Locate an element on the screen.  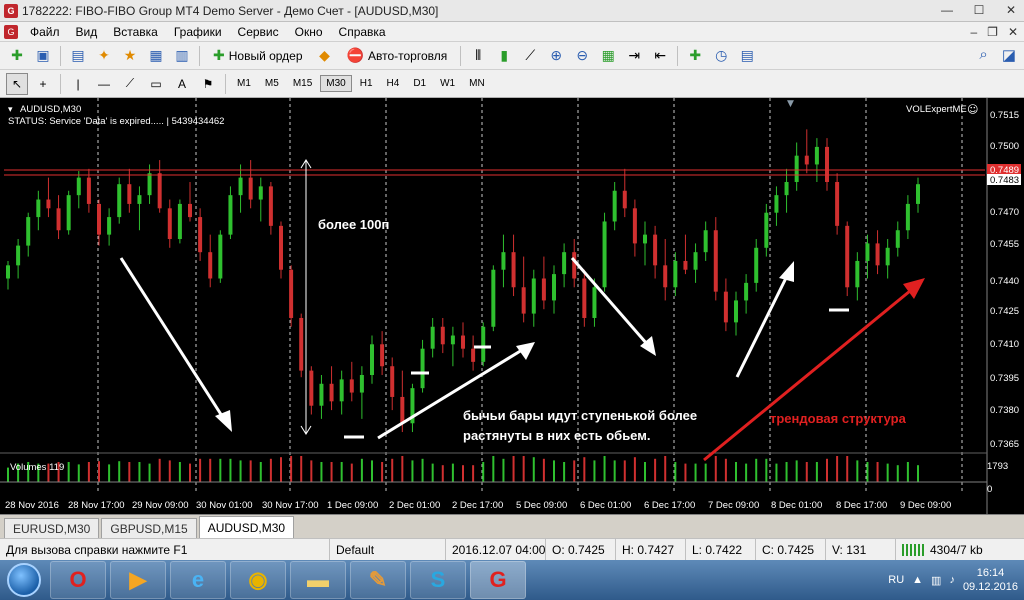
media-player-taskbar-button: ▶ is located at coordinates (138, 580).